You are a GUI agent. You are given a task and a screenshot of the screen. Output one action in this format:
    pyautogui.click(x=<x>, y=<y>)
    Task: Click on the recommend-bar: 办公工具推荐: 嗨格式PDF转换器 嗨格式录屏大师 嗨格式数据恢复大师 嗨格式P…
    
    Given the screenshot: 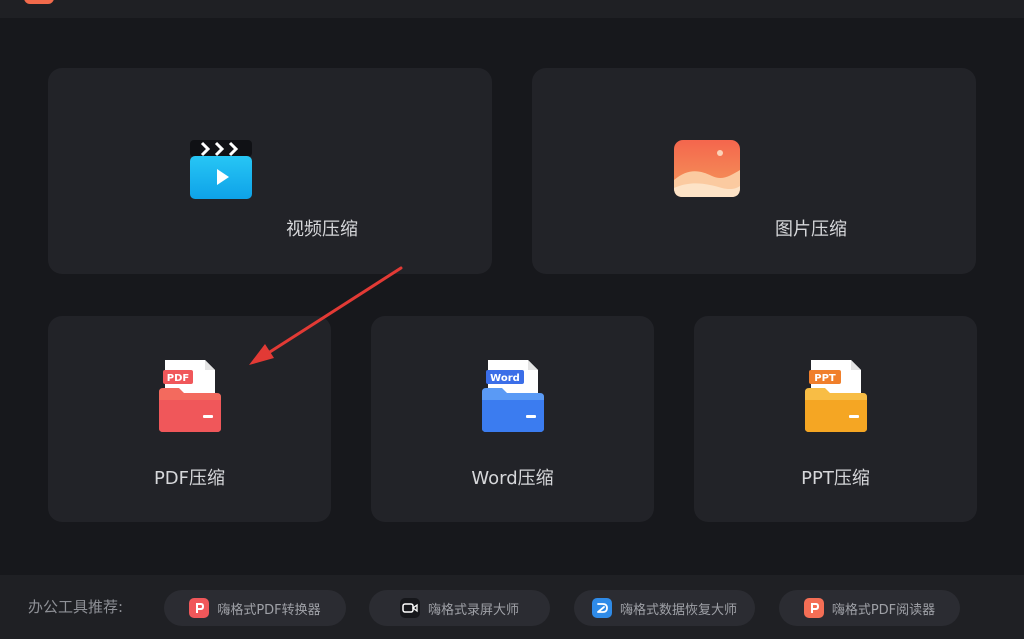 What is the action you would take?
    pyautogui.click(x=512, y=607)
    